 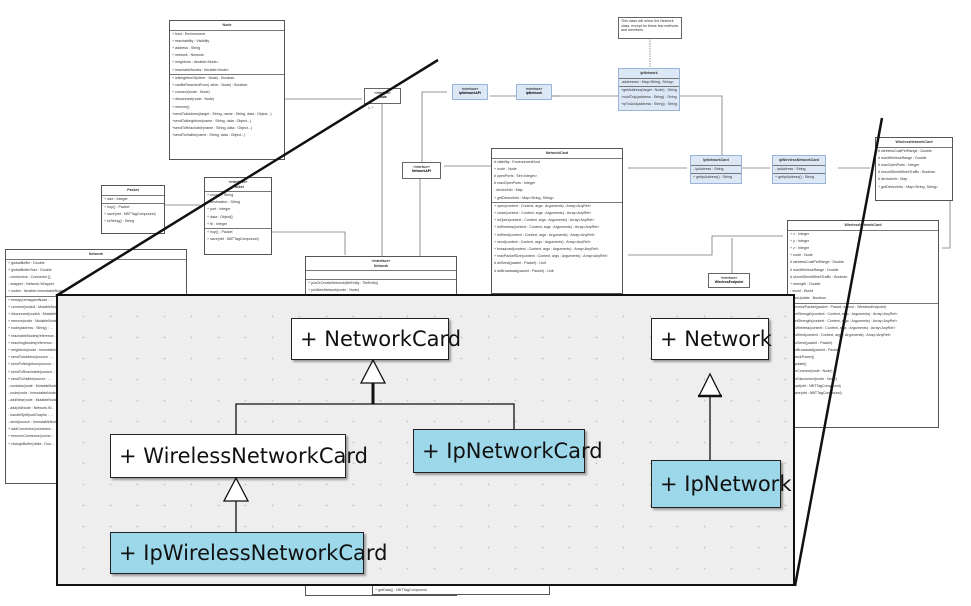 What do you see at coordinates (376, 339) in the screenshot?
I see `zoom-class-networkcard: + NetworkCard` at bounding box center [376, 339].